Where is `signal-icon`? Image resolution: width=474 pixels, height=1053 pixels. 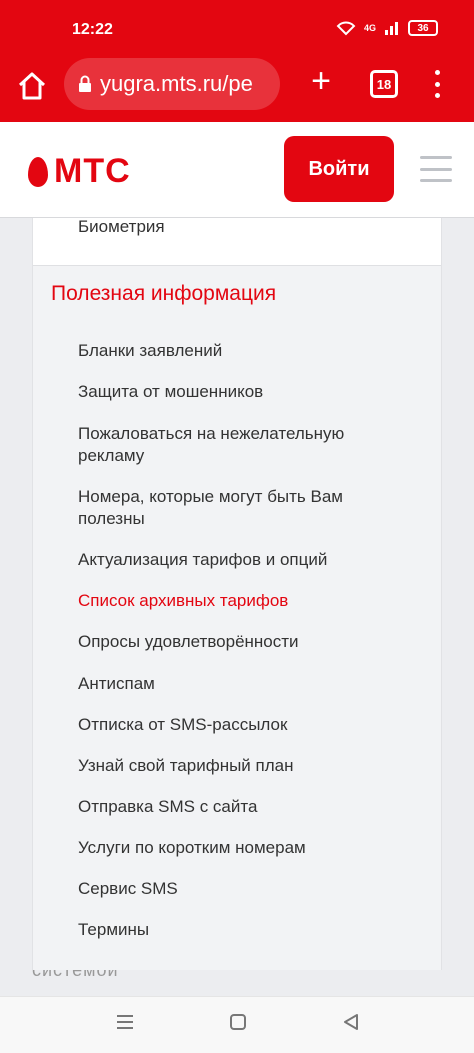
signal-icon is located at coordinates (391, 28).